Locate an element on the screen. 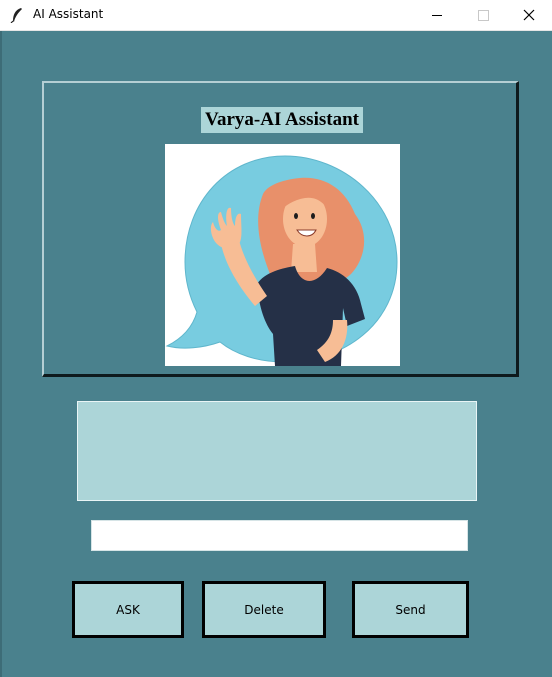  window-title: AI Assistant is located at coordinates (68, 14).